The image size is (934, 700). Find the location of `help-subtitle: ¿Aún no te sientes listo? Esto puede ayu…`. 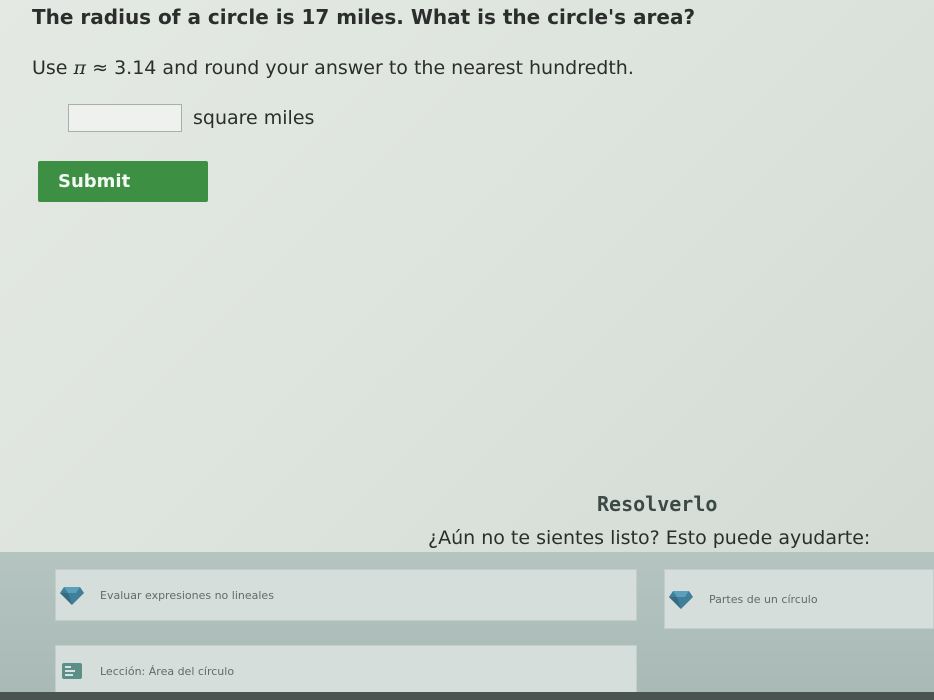

help-subtitle: ¿Aún no te sientes listo? Esto puede ayu… is located at coordinates (649, 538).